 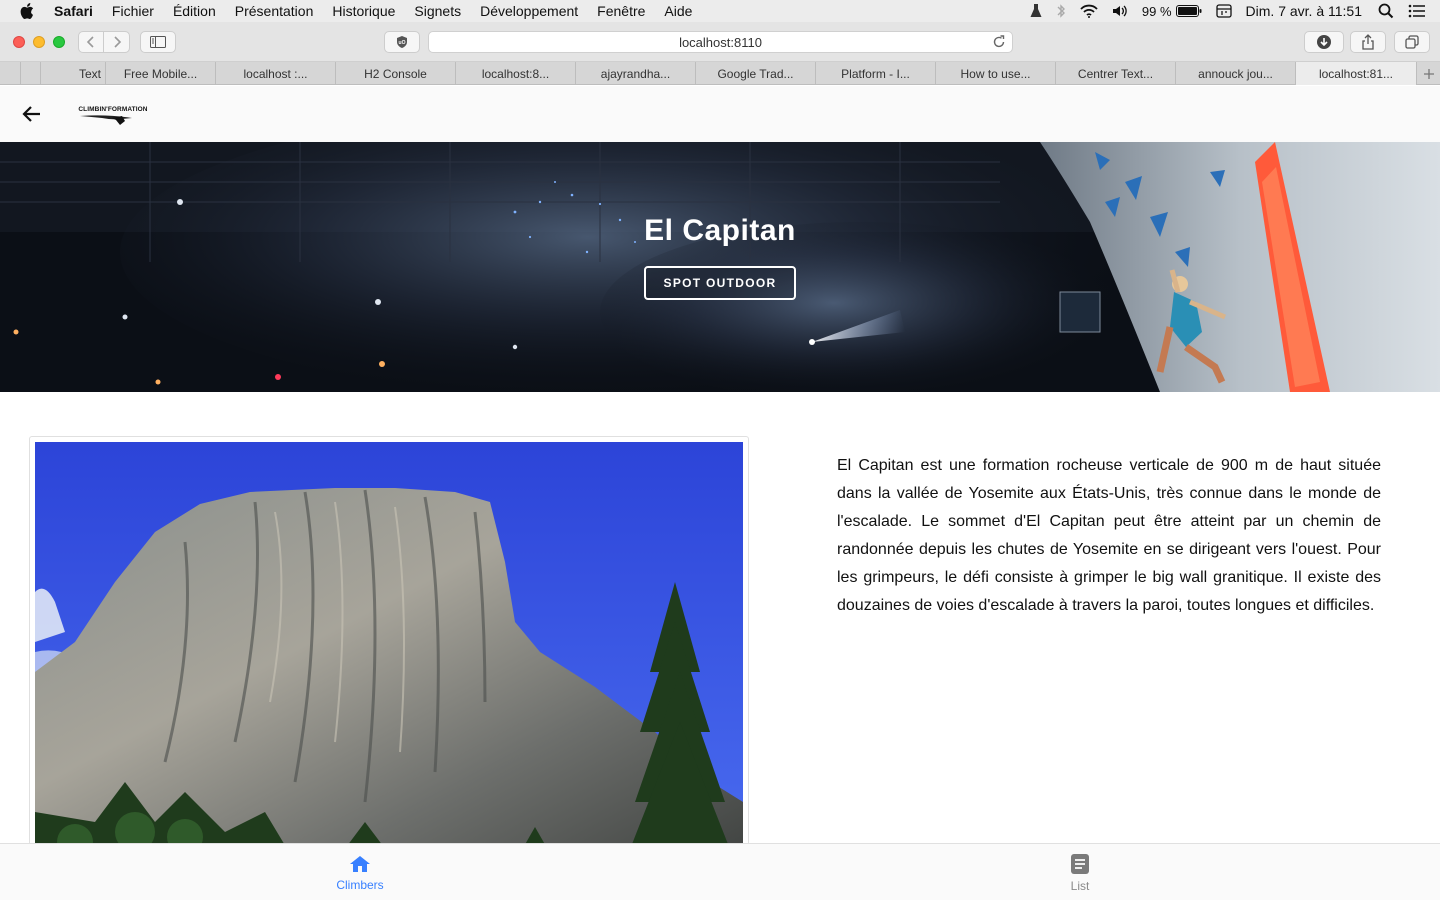 I want to click on flask-icon, so click(x=1036, y=11).